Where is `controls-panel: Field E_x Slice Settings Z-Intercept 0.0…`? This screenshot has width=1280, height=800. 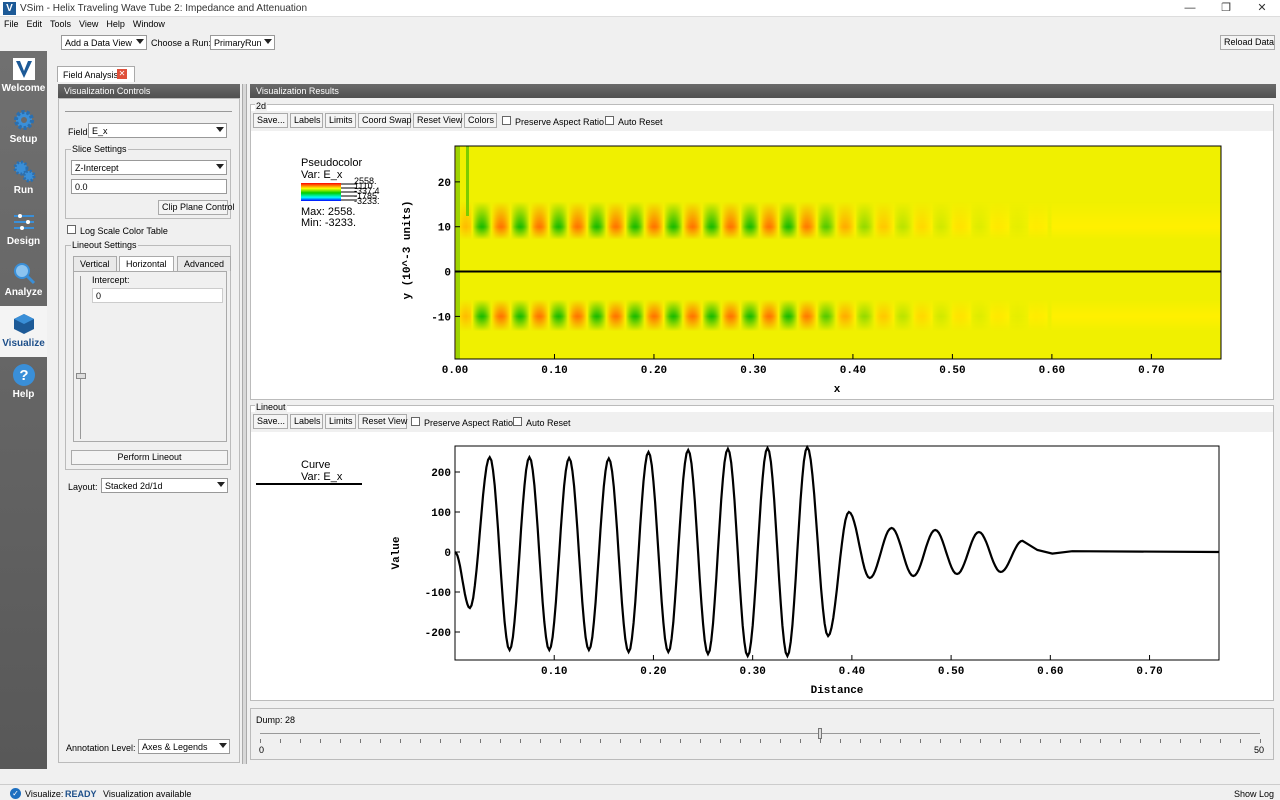 controls-panel: Field E_x Slice Settings Z-Intercept 0.0… is located at coordinates (149, 430).